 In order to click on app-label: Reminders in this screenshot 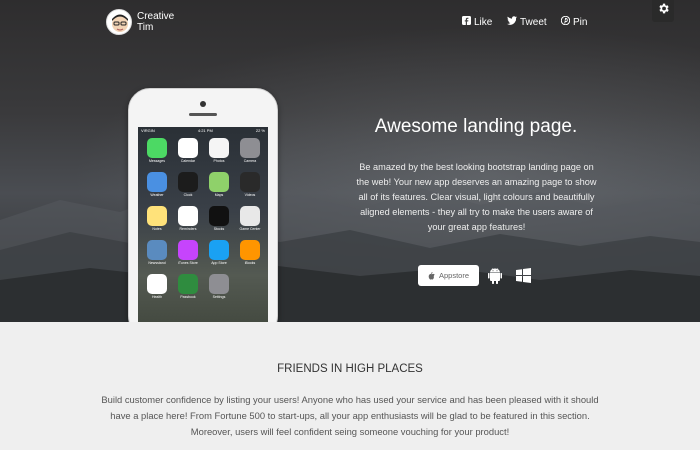, I will do `click(188, 229)`.